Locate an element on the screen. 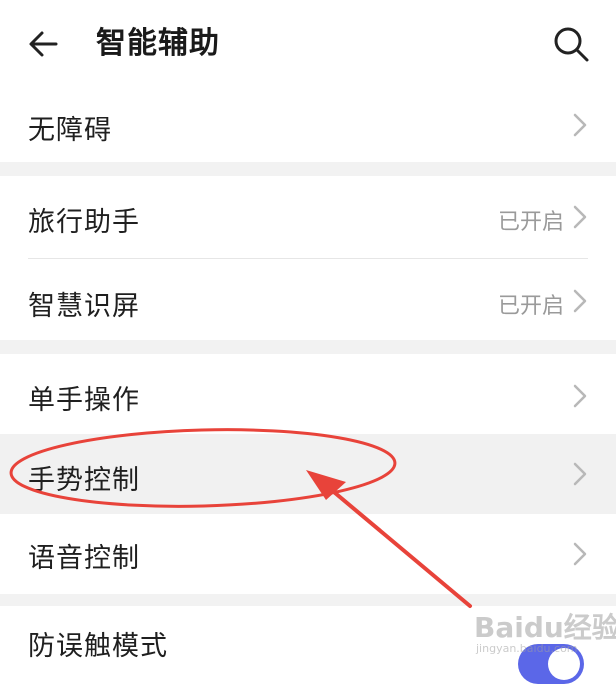 This screenshot has height=684, width=616. back-arrow-icon is located at coordinates (44, 44).